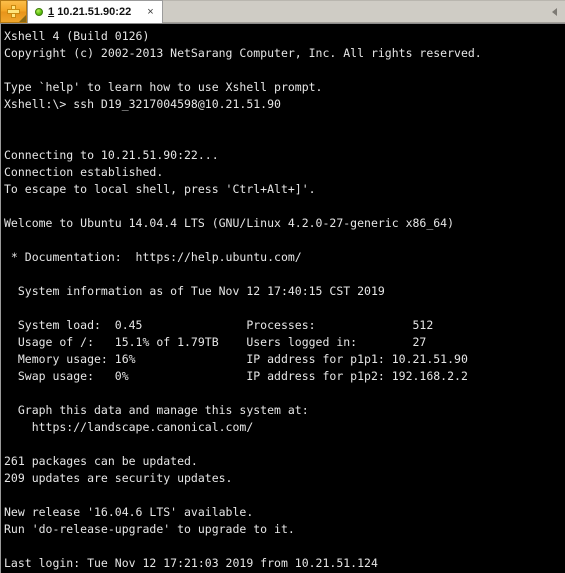 The image size is (565, 573). Describe the element at coordinates (39, 12) in the screenshot. I see `connection-status-icon` at that location.